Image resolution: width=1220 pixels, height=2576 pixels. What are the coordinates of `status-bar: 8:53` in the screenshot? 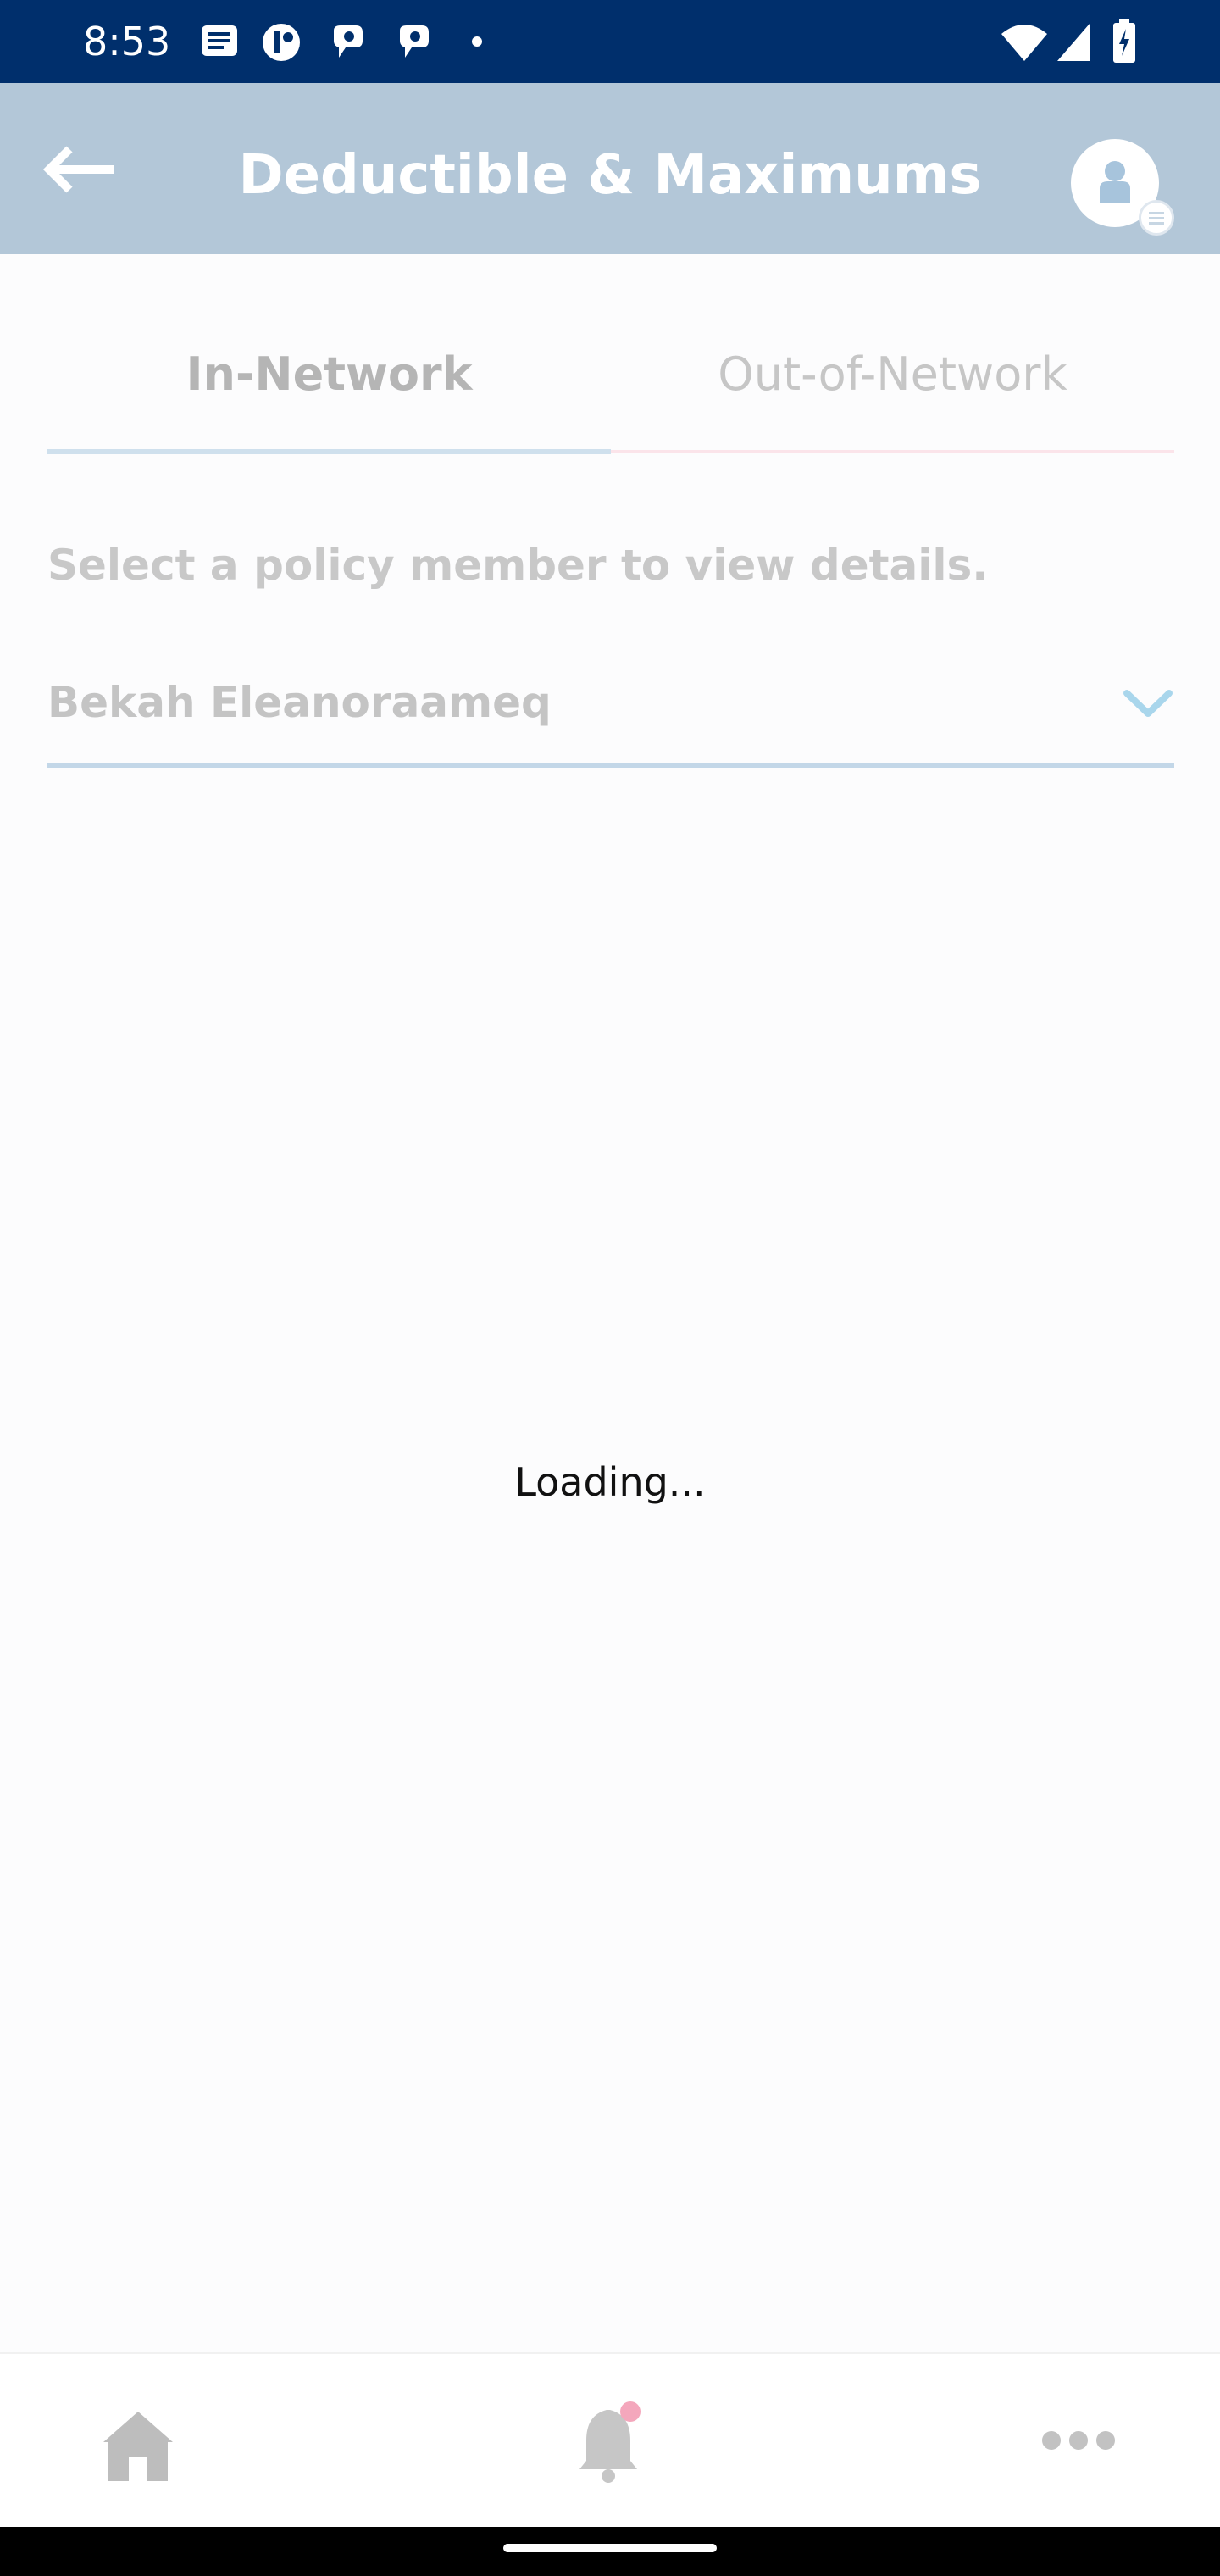 It's located at (610, 41).